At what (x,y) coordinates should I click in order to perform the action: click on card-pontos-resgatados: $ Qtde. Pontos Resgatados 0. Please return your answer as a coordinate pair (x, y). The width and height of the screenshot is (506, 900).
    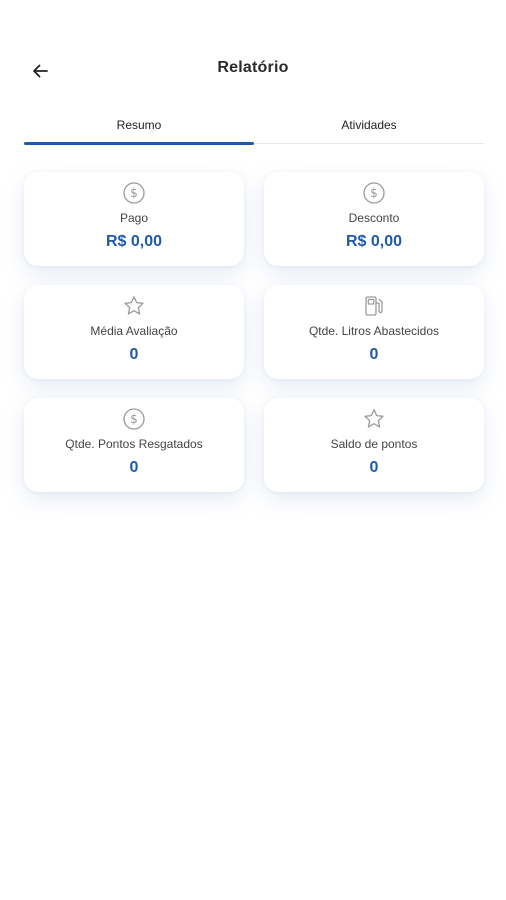
    Looking at the image, I should click on (134, 445).